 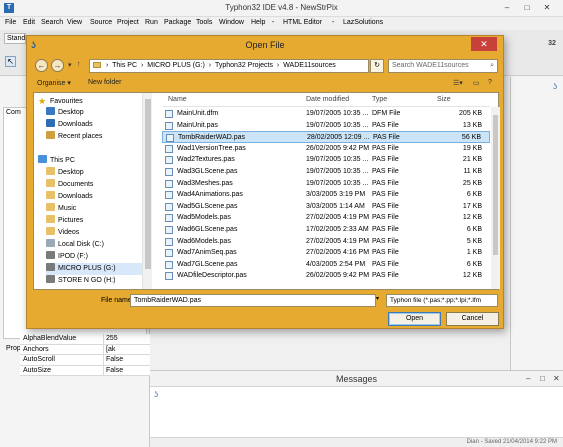 What do you see at coordinates (207, 206) in the screenshot?
I see `file-name: Wad5GLScene.pas` at bounding box center [207, 206].